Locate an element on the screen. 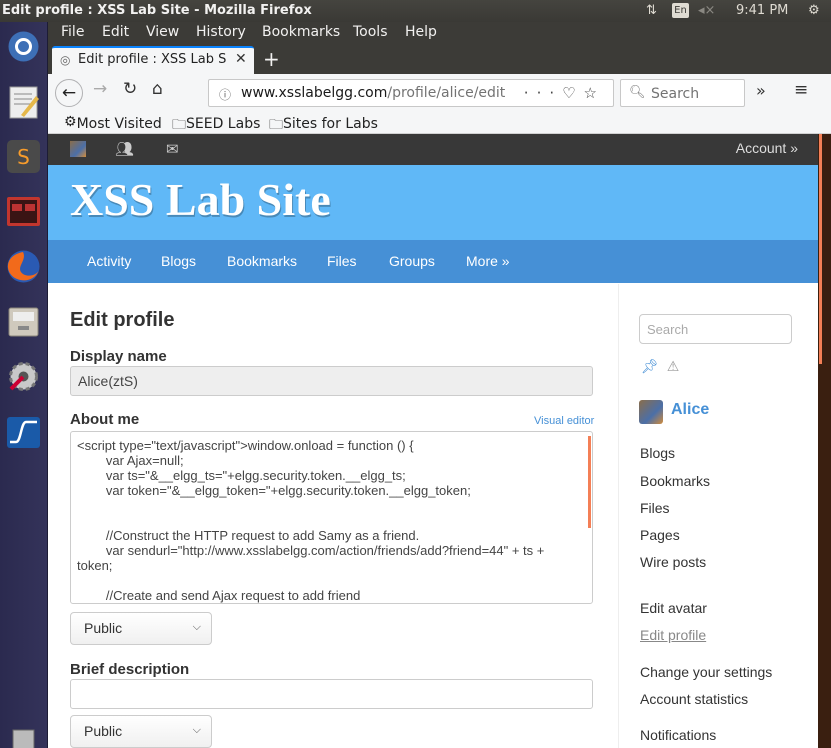 The width and height of the screenshot is (831, 748). menu-history: History is located at coordinates (221, 32).